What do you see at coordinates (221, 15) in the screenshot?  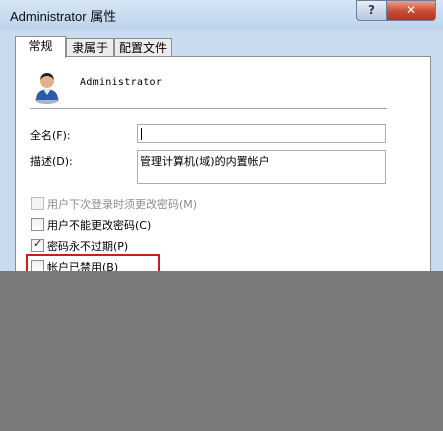 I see `title-bar: Administrator 属性 ? ✕` at bounding box center [221, 15].